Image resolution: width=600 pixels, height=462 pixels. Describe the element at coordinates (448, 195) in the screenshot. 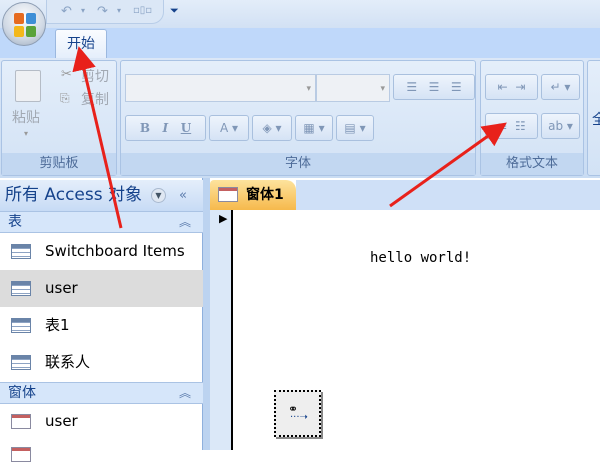

I see `document-tab-bar` at that location.